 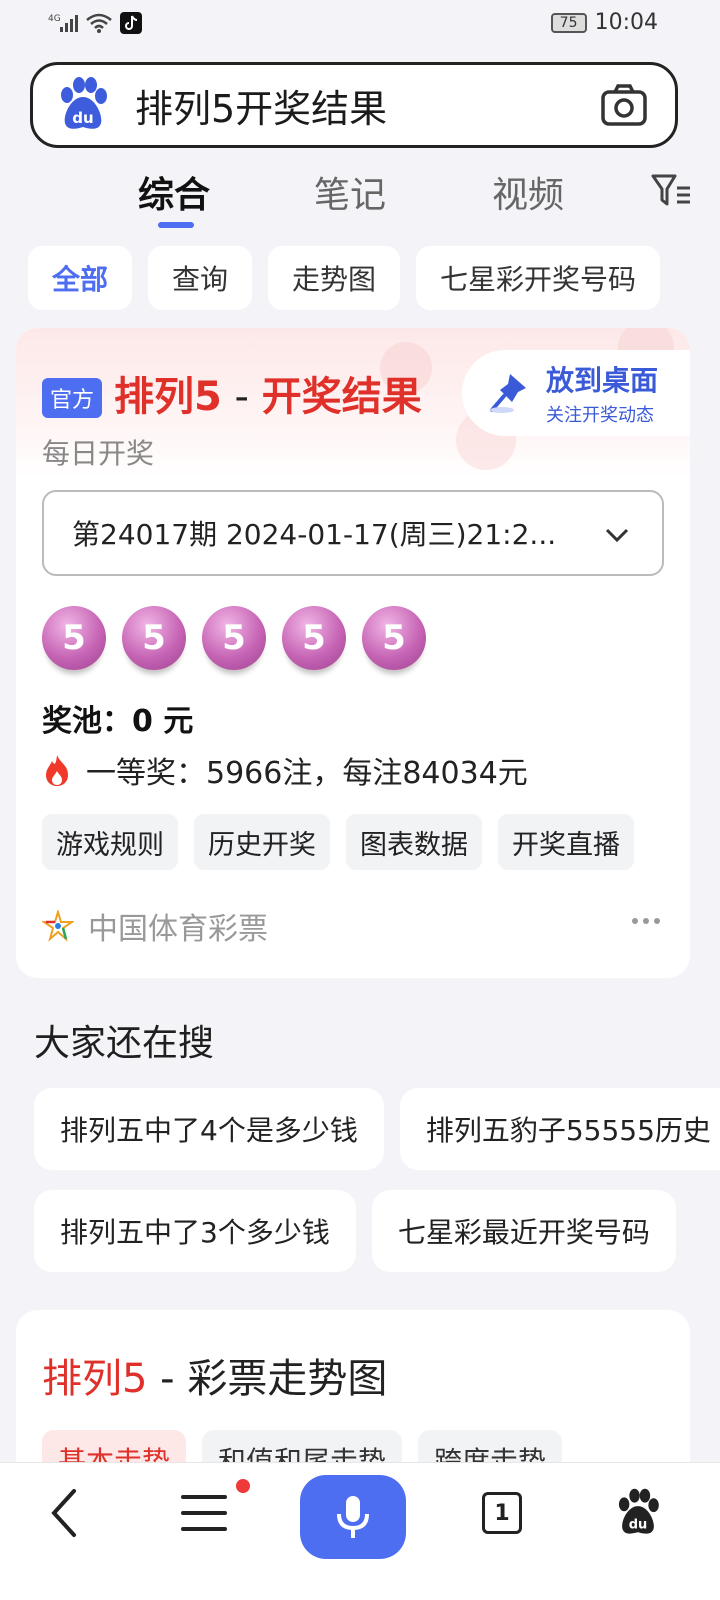 What do you see at coordinates (110, 842) in the screenshot?
I see `game-rules-button: 游戏规则` at bounding box center [110, 842].